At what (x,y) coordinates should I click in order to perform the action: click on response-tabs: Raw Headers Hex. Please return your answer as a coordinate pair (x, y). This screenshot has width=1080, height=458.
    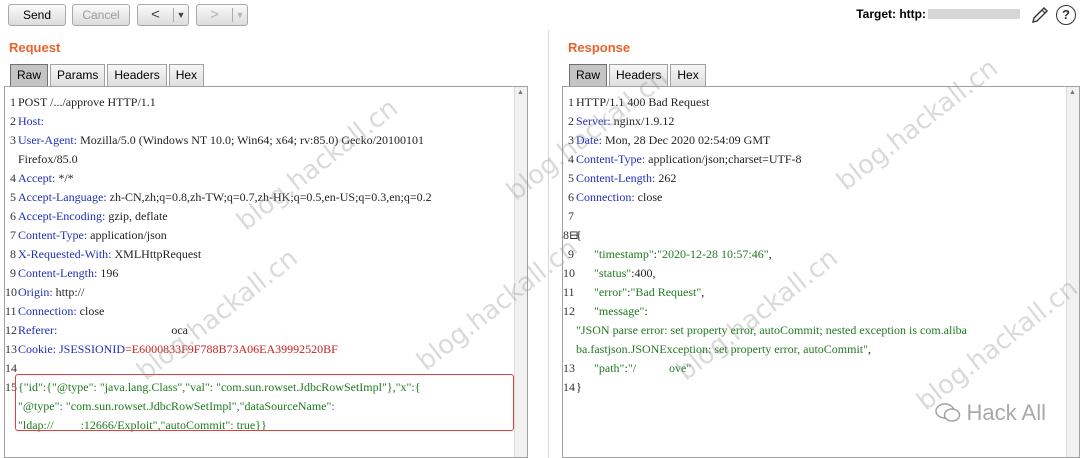
    Looking at the image, I should click on (638, 75).